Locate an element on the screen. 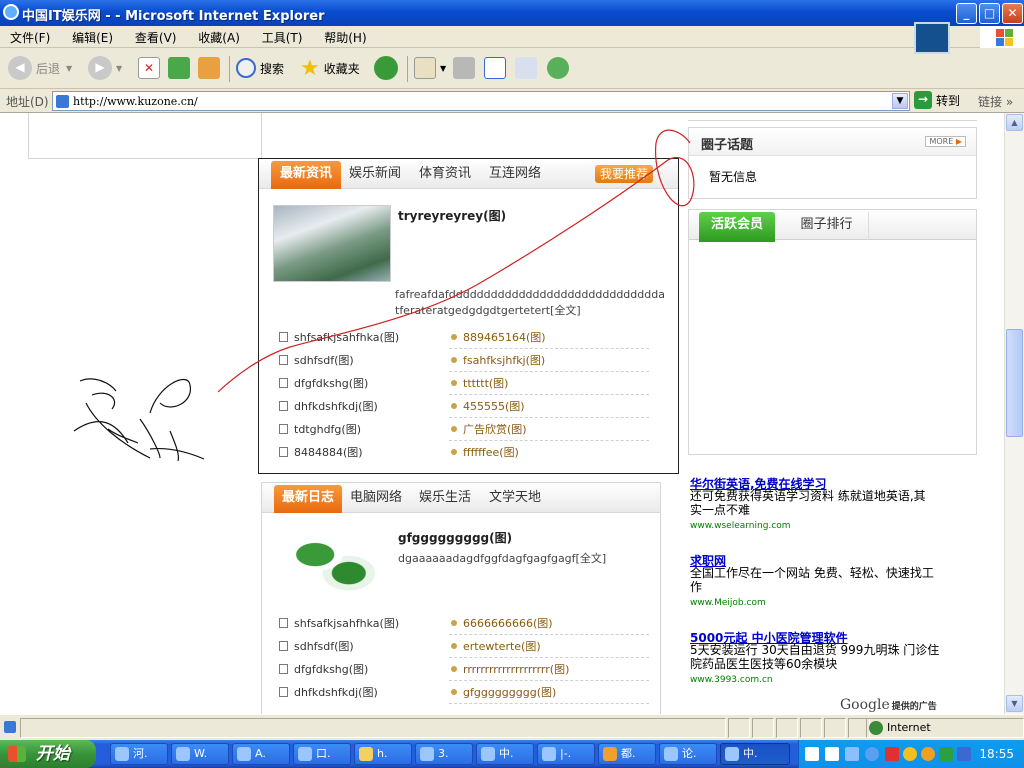 Image resolution: width=1024 pixels, height=768 pixels. help-icon is located at coordinates (832, 754).